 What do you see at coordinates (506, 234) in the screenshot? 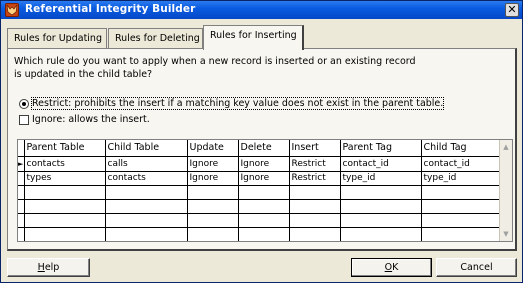
I see `scroll-down-icon: ▼` at bounding box center [506, 234].